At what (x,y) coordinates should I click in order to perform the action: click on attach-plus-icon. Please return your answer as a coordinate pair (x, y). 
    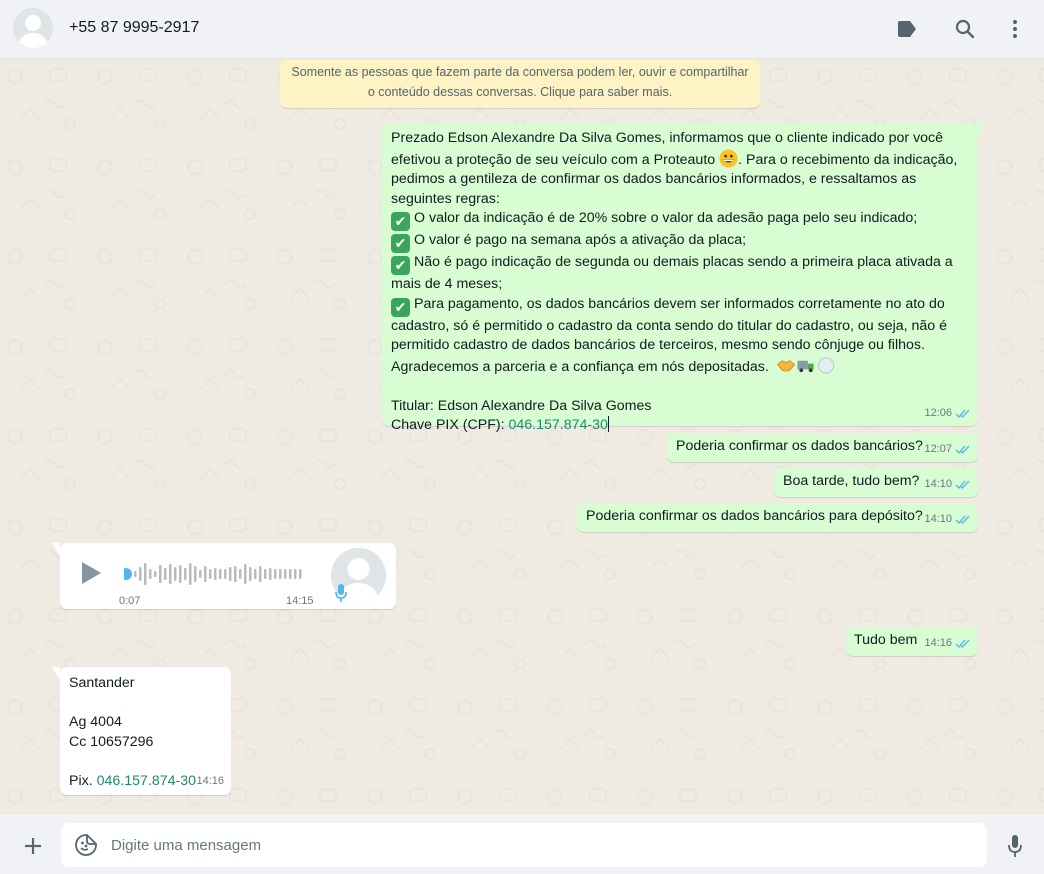
    Looking at the image, I should click on (33, 846).